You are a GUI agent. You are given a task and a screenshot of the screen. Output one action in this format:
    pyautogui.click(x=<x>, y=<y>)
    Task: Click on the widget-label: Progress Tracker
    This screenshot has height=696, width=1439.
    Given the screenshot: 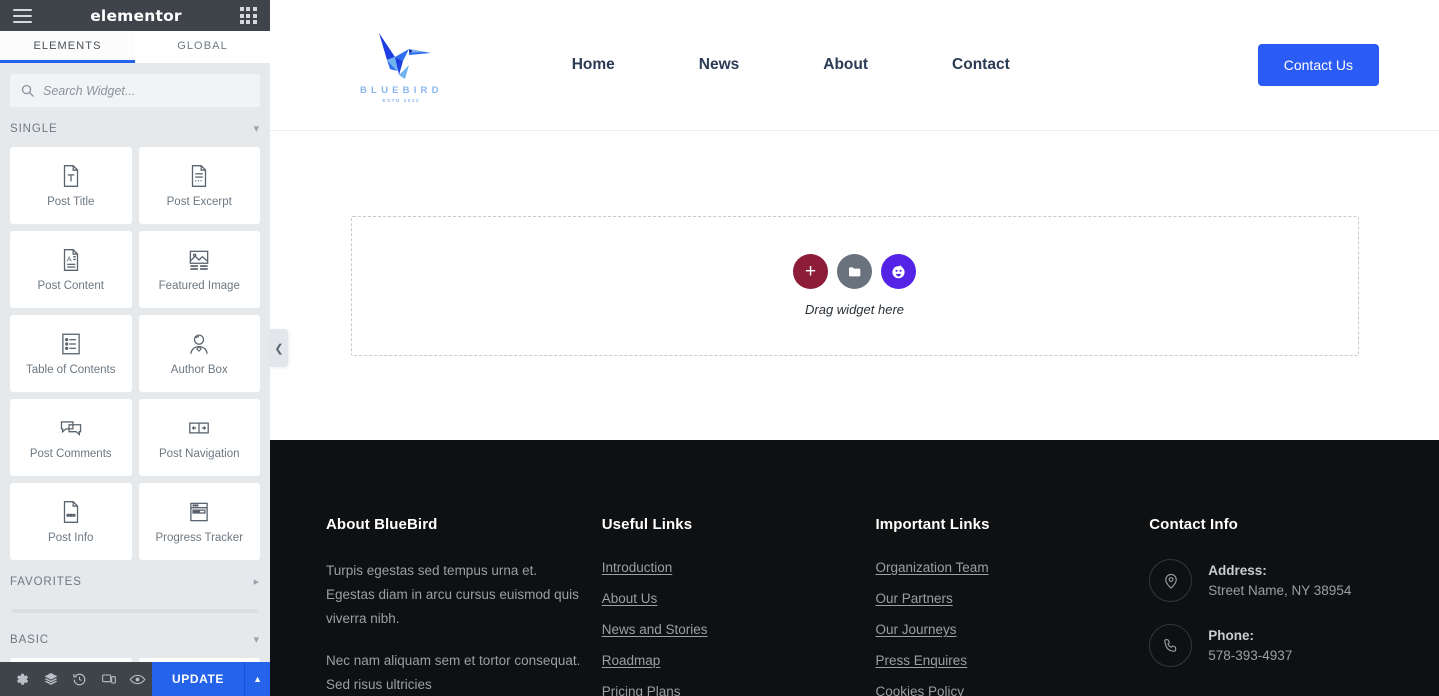 What is the action you would take?
    pyautogui.click(x=199, y=537)
    